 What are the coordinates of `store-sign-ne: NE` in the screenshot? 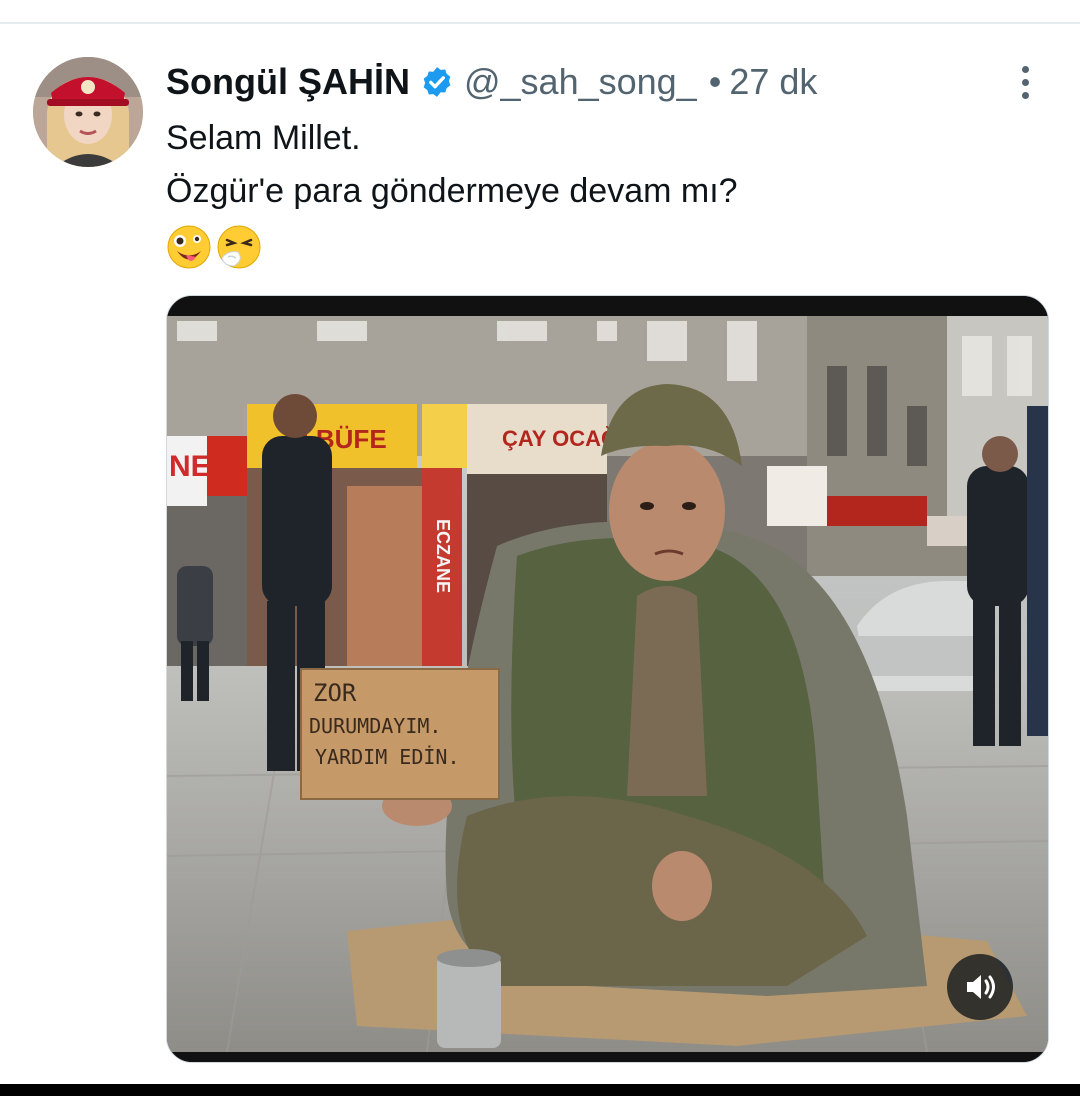 It's located at (190, 466).